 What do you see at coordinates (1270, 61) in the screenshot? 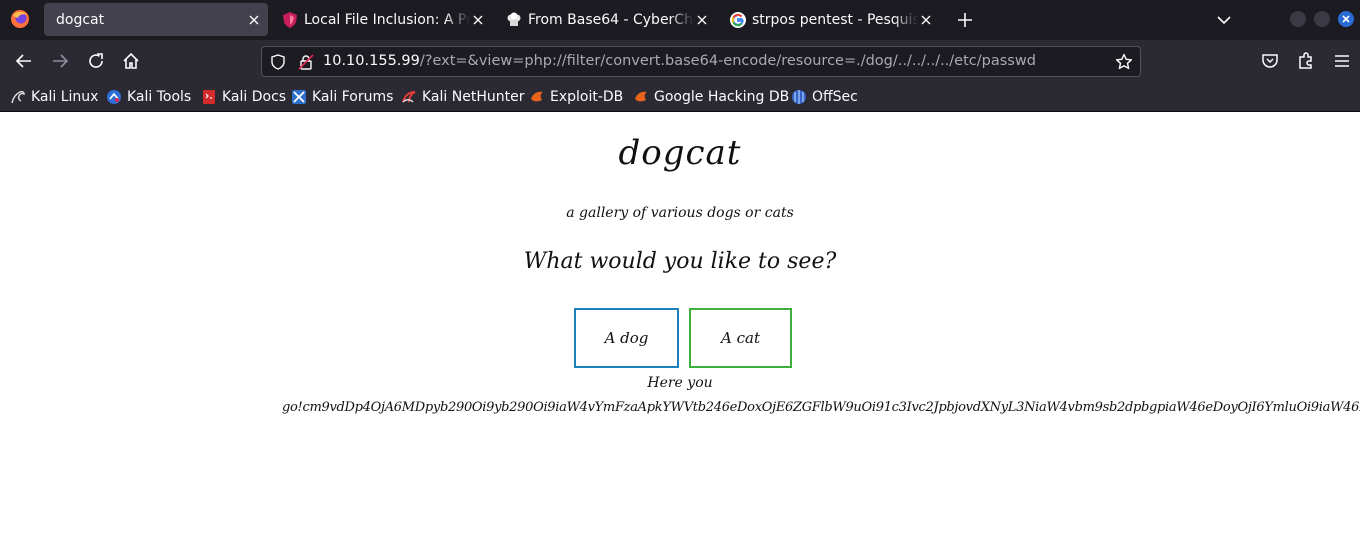
I see `pocket-icon` at bounding box center [1270, 61].